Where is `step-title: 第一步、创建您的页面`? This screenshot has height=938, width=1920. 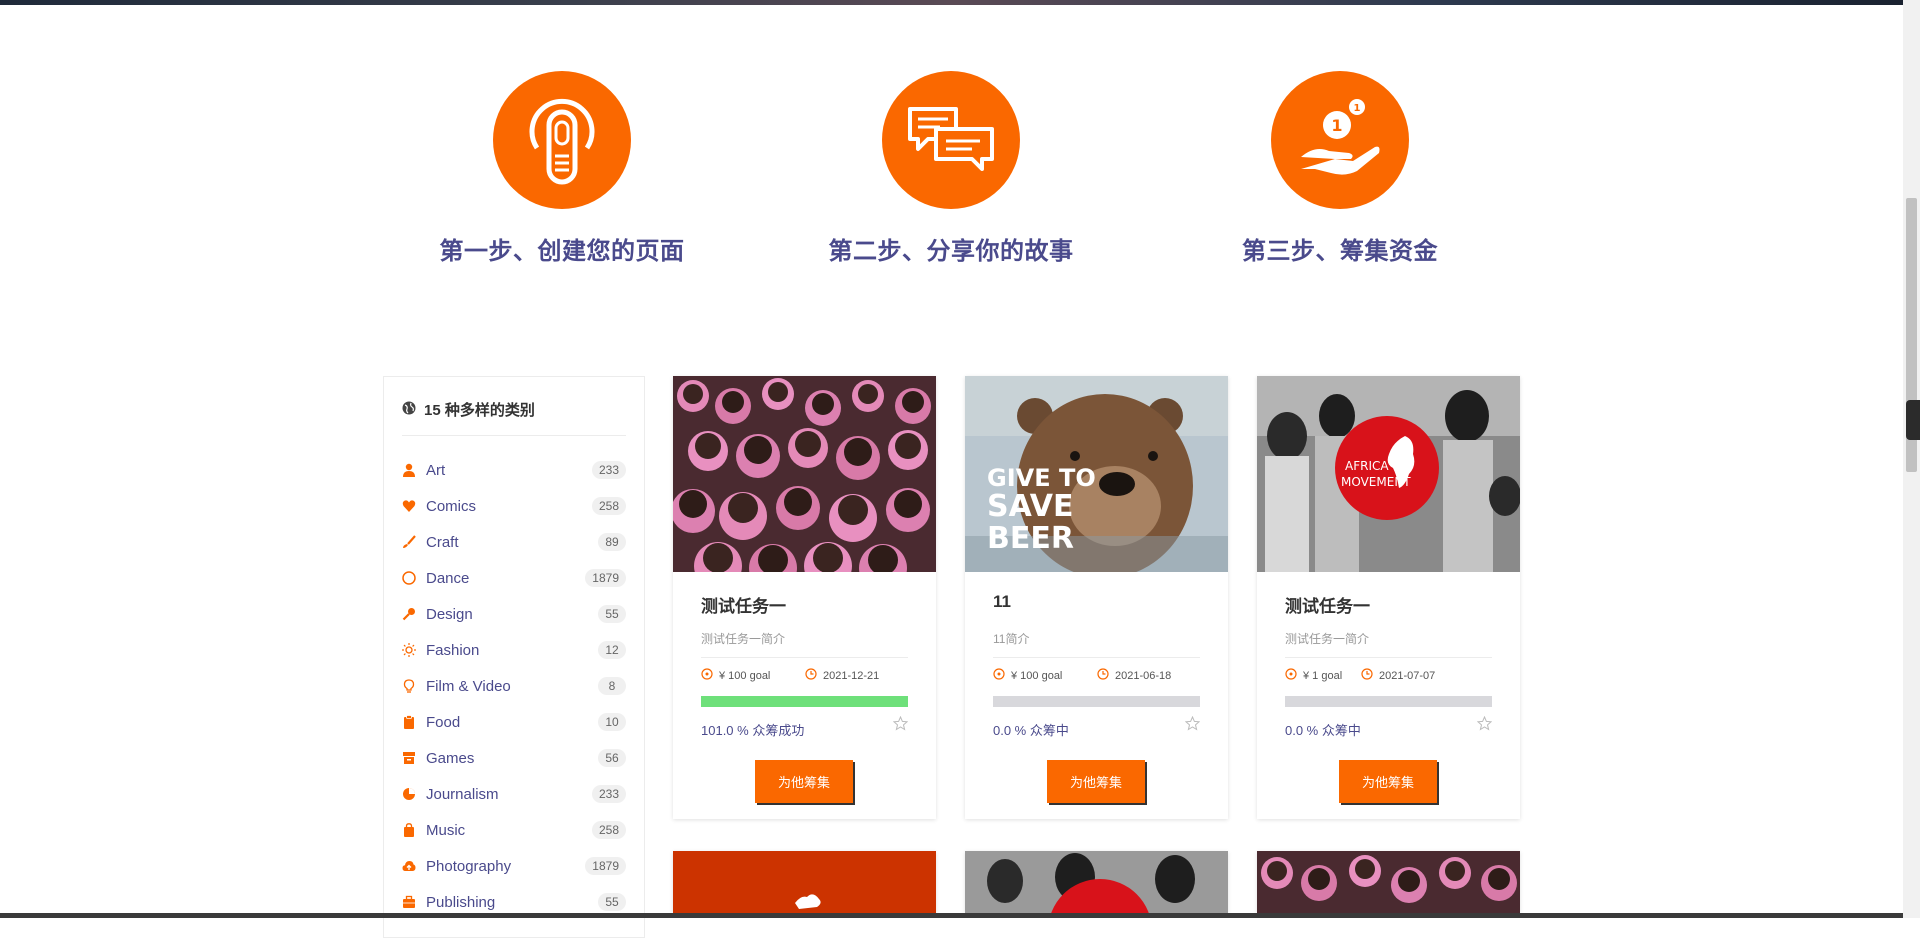
step-title: 第一步、创建您的页面 is located at coordinates (562, 251).